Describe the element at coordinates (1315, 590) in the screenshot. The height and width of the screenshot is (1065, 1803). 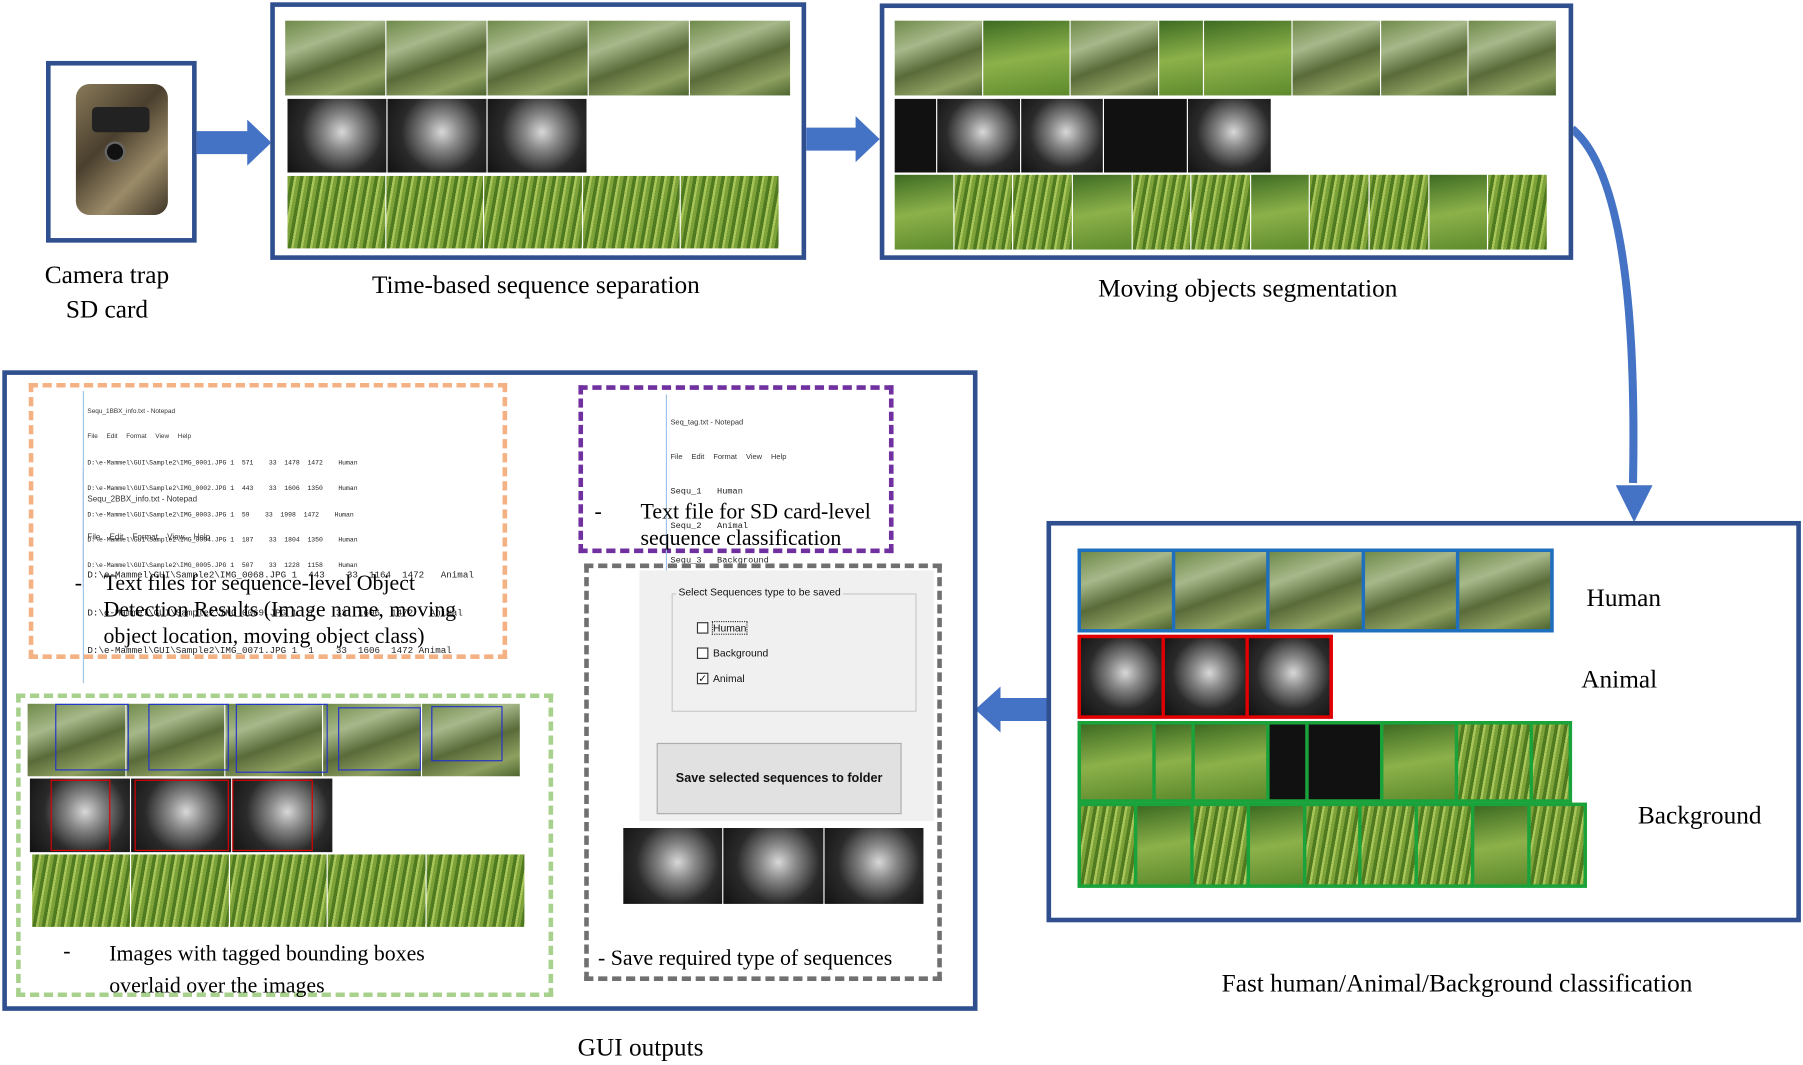
I see `human-class-row` at that location.